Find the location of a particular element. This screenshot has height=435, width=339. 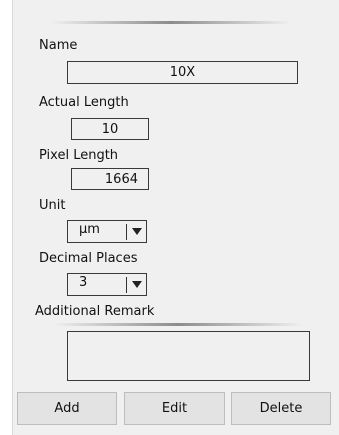

unit-label: Unit is located at coordinates (52, 205).